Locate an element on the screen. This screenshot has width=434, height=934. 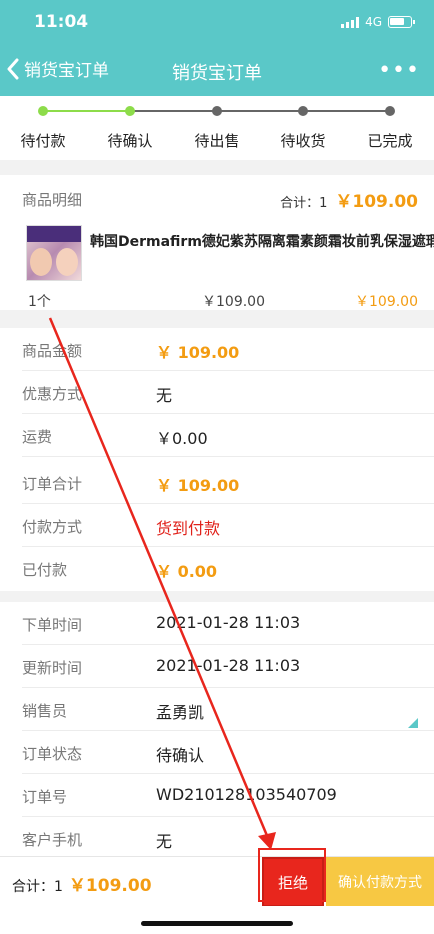
page-title: 销货宝订单 is located at coordinates (217, 73).